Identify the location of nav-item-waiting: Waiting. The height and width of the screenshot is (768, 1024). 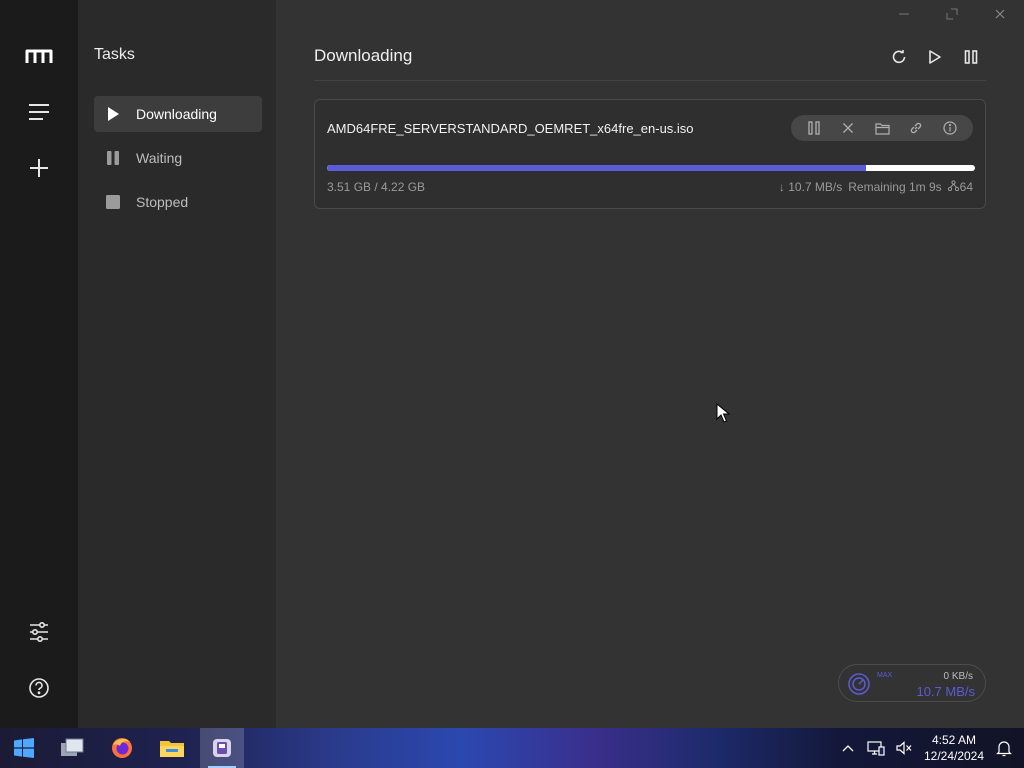
(178, 158).